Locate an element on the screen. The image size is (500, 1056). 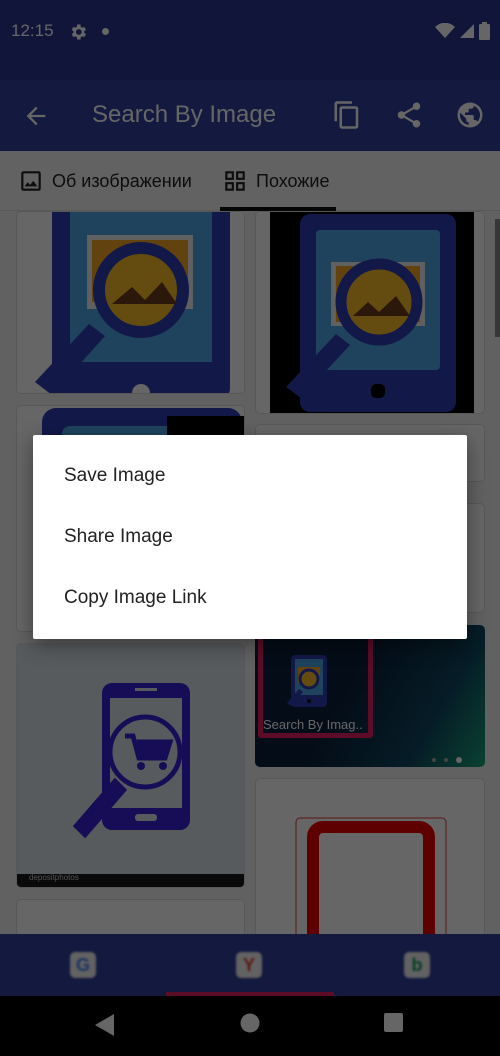
save-image-option: Save Image is located at coordinates (250, 475).